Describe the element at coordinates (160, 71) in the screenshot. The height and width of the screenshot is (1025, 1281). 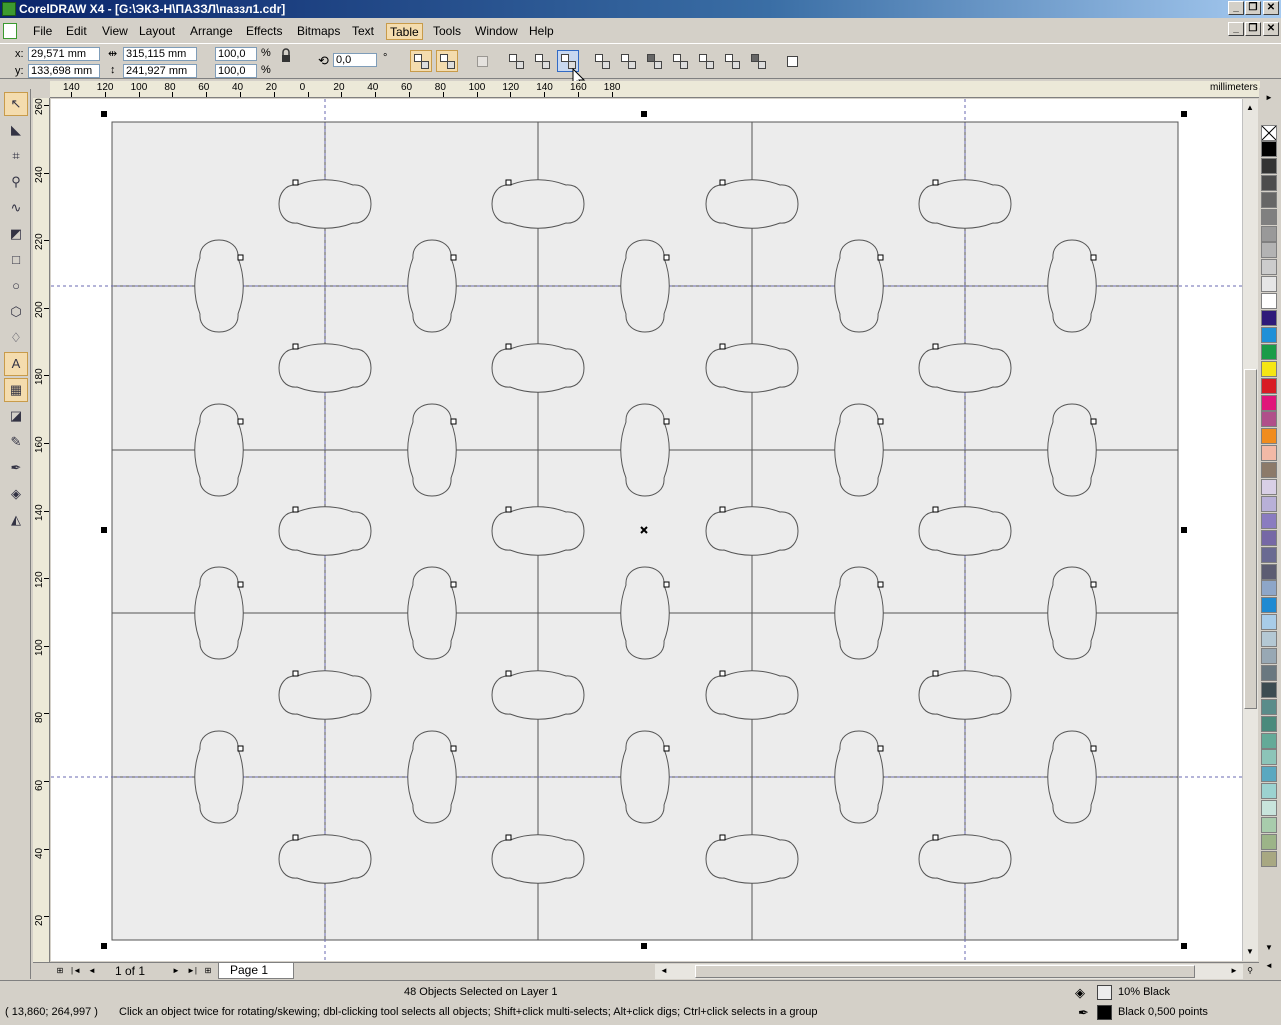
I see `height-field: 241,927 mm` at that location.